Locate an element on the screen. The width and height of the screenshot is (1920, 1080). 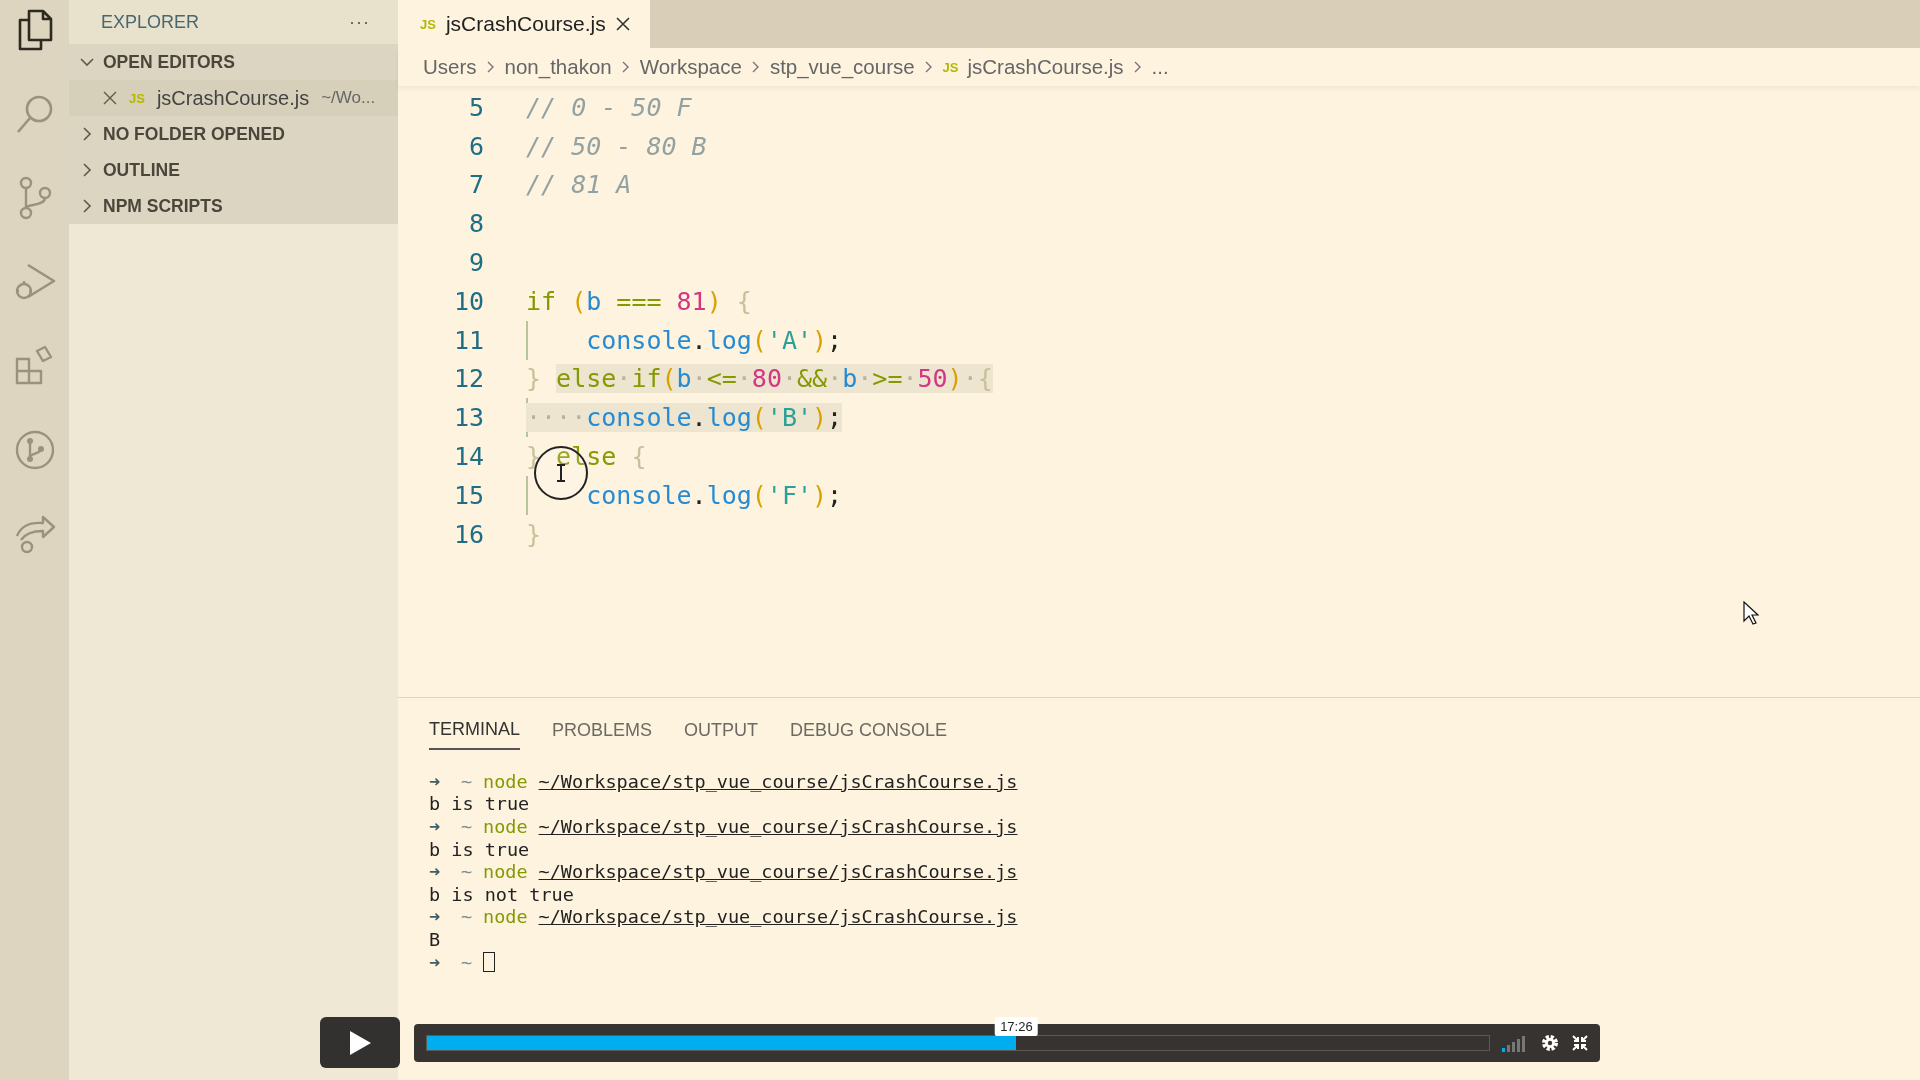
code-line: console.log('F'); is located at coordinates (714, 495).